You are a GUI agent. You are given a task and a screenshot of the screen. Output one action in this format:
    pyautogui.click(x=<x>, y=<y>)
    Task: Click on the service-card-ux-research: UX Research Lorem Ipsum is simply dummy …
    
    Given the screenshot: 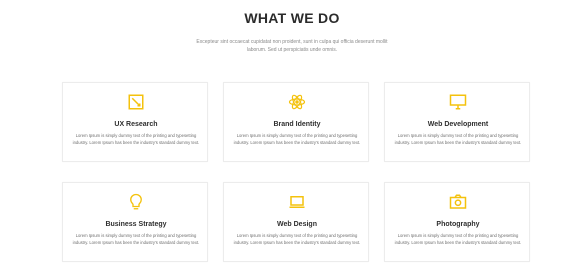 What is the action you would take?
    pyautogui.click(x=135, y=122)
    